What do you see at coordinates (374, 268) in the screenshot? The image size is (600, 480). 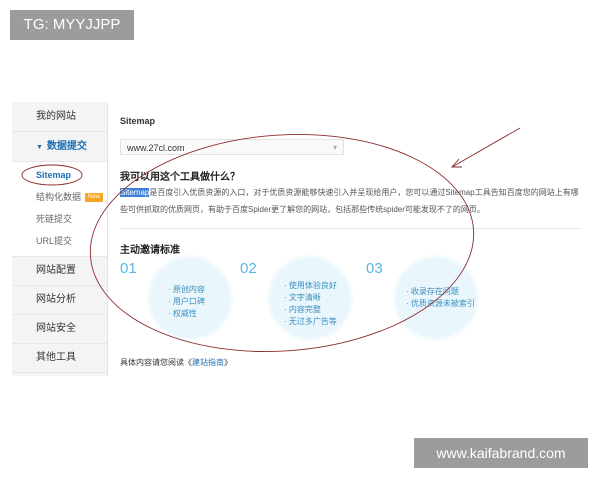 I see `column-number: 03` at bounding box center [374, 268].